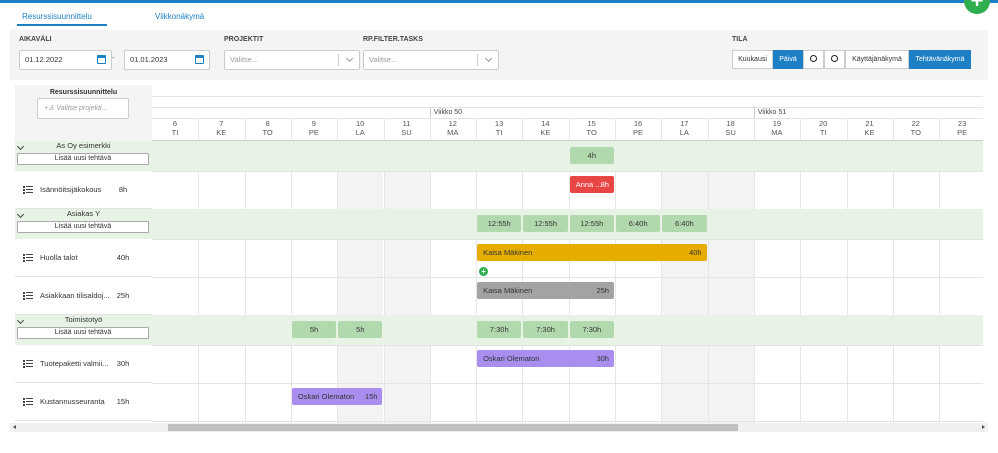  I want to click on zoom-in-button, so click(813, 59).